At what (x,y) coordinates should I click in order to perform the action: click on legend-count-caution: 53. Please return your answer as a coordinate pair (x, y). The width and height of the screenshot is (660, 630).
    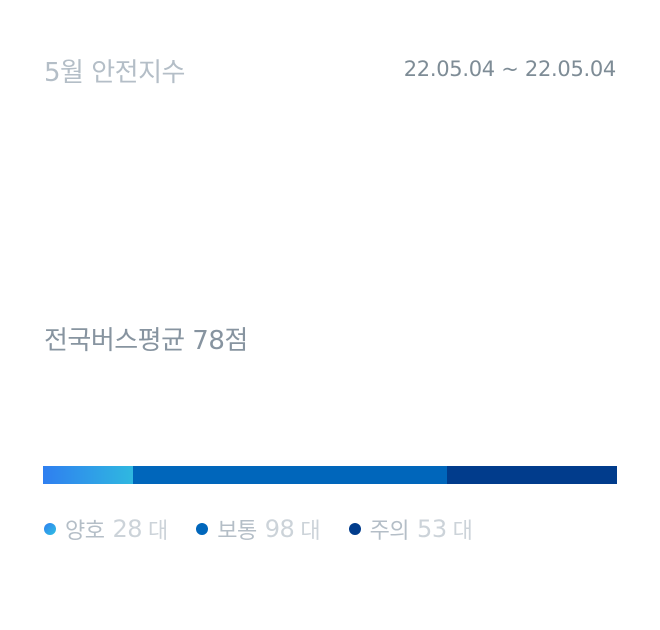
    Looking at the image, I should click on (432, 529).